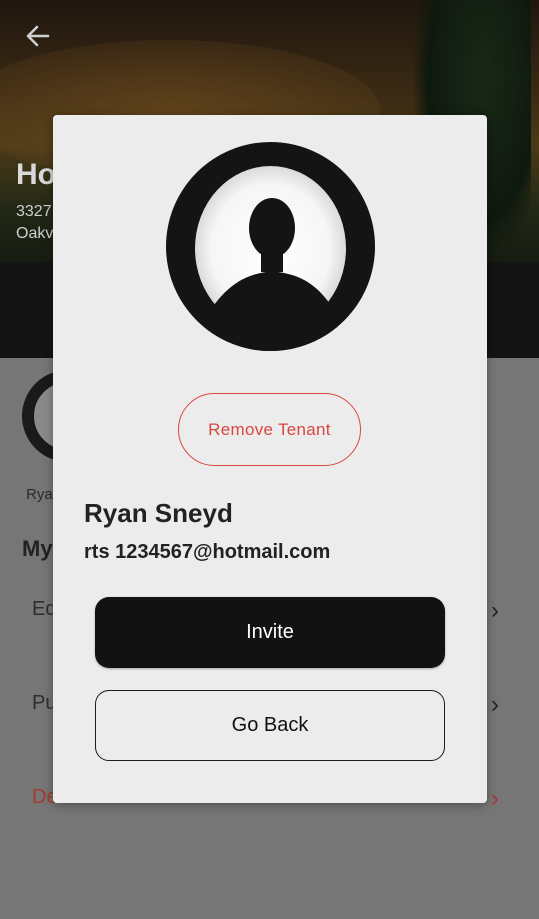  I want to click on tenant-name: Ryan Sneyd, so click(158, 513).